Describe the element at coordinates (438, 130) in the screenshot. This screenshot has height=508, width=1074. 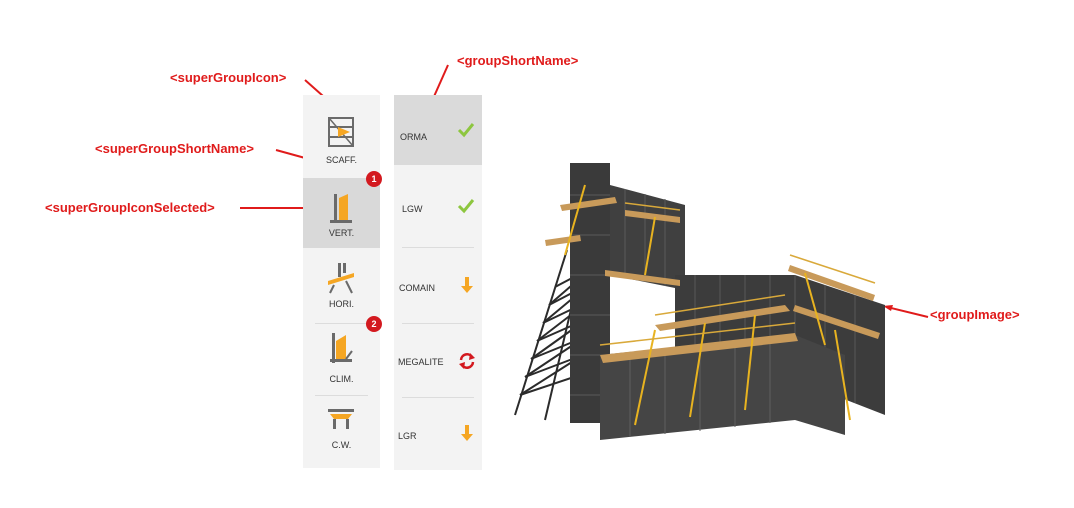
I see `group-item-orma: ORMA` at that location.